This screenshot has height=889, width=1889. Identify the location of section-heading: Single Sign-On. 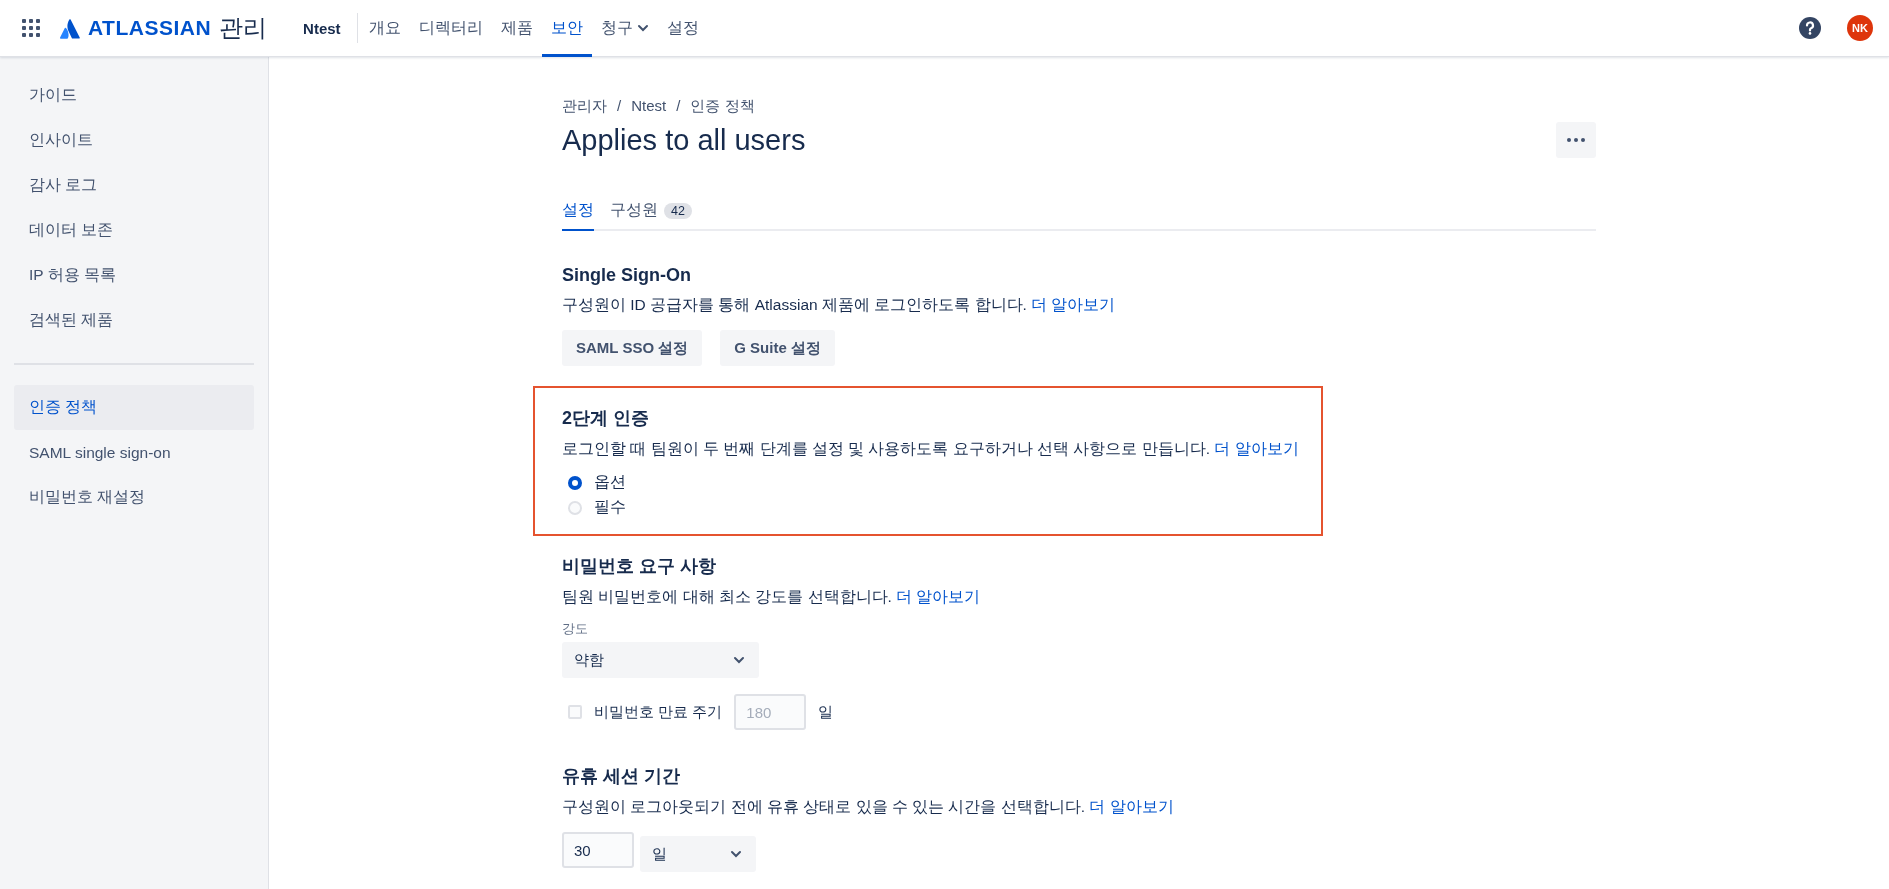
(627, 275).